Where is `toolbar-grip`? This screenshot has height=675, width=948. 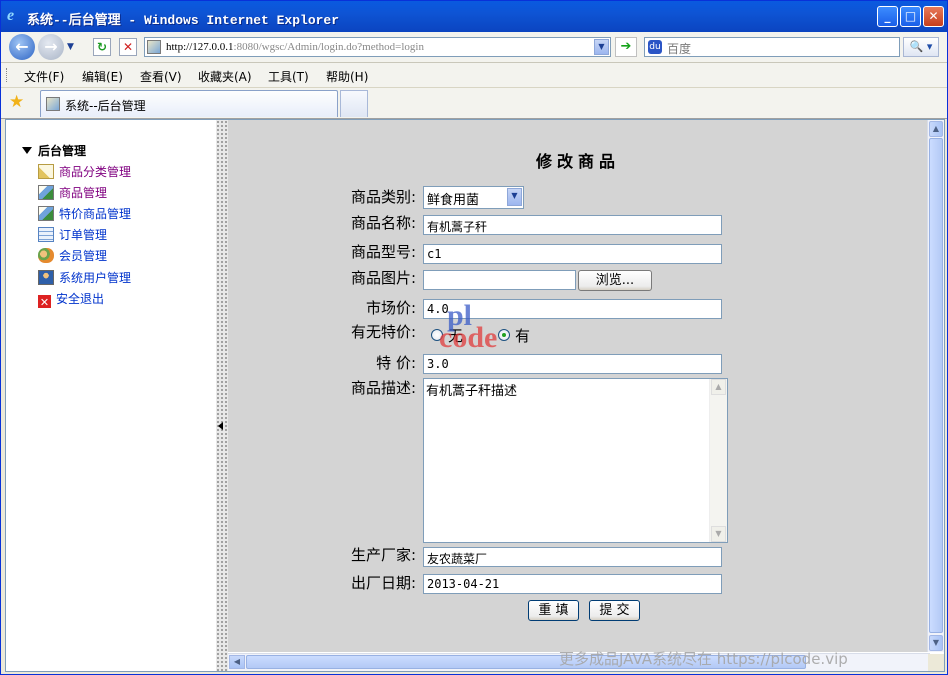
toolbar-grip is located at coordinates (8, 75).